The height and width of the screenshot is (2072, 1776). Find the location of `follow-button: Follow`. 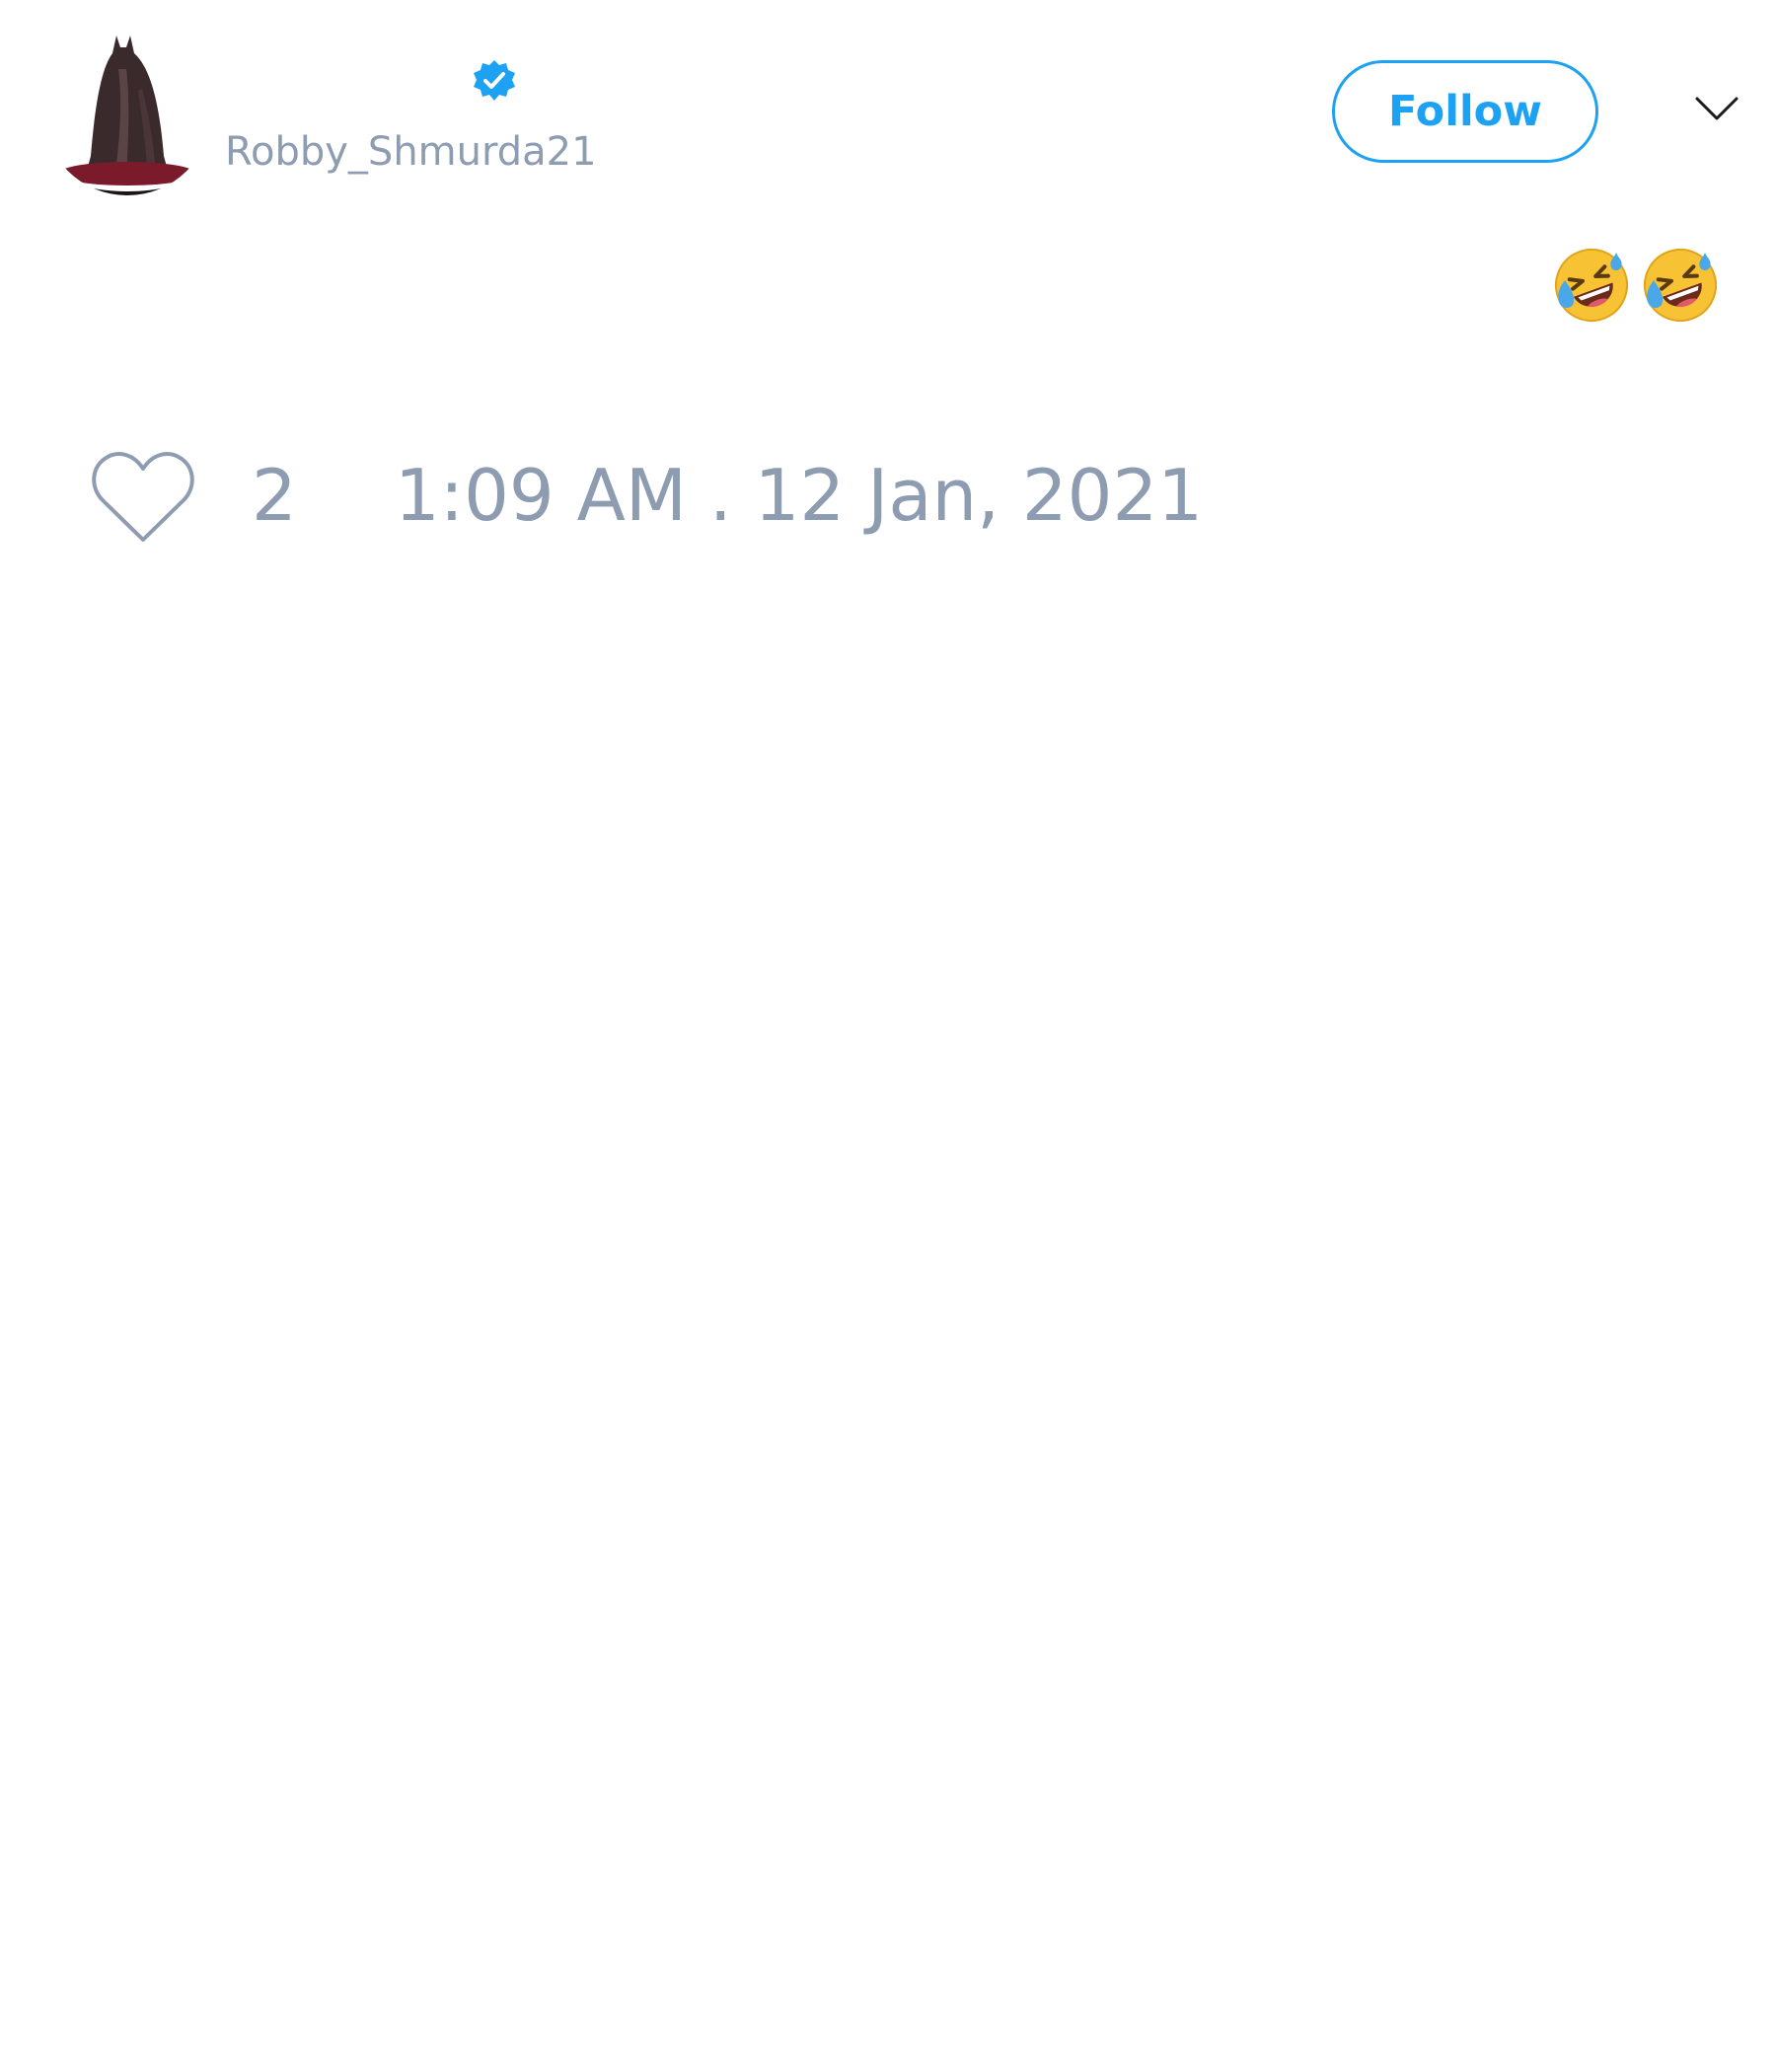

follow-button: Follow is located at coordinates (1465, 112).